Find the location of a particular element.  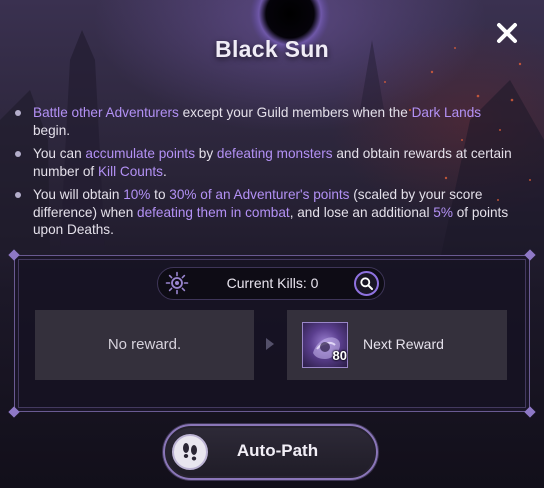

sun-emblem-icon is located at coordinates (177, 283).